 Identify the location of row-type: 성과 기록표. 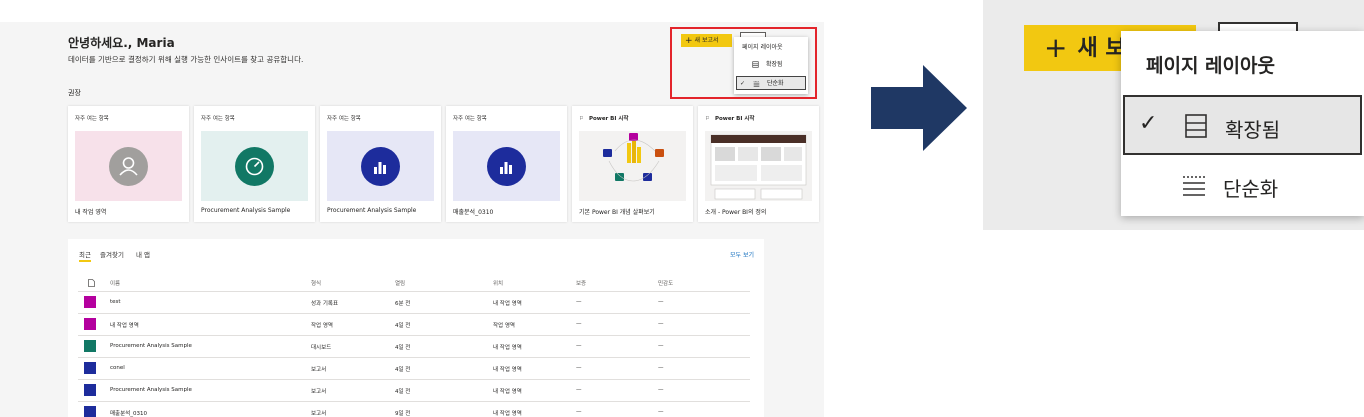
(325, 304).